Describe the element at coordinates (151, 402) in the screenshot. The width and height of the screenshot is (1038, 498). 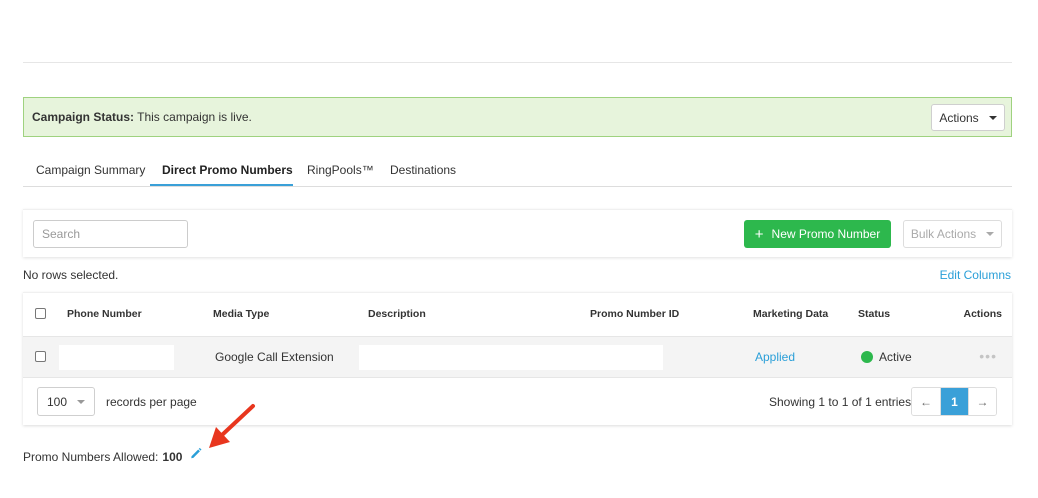
I see `records-per-page-label: records per page` at that location.